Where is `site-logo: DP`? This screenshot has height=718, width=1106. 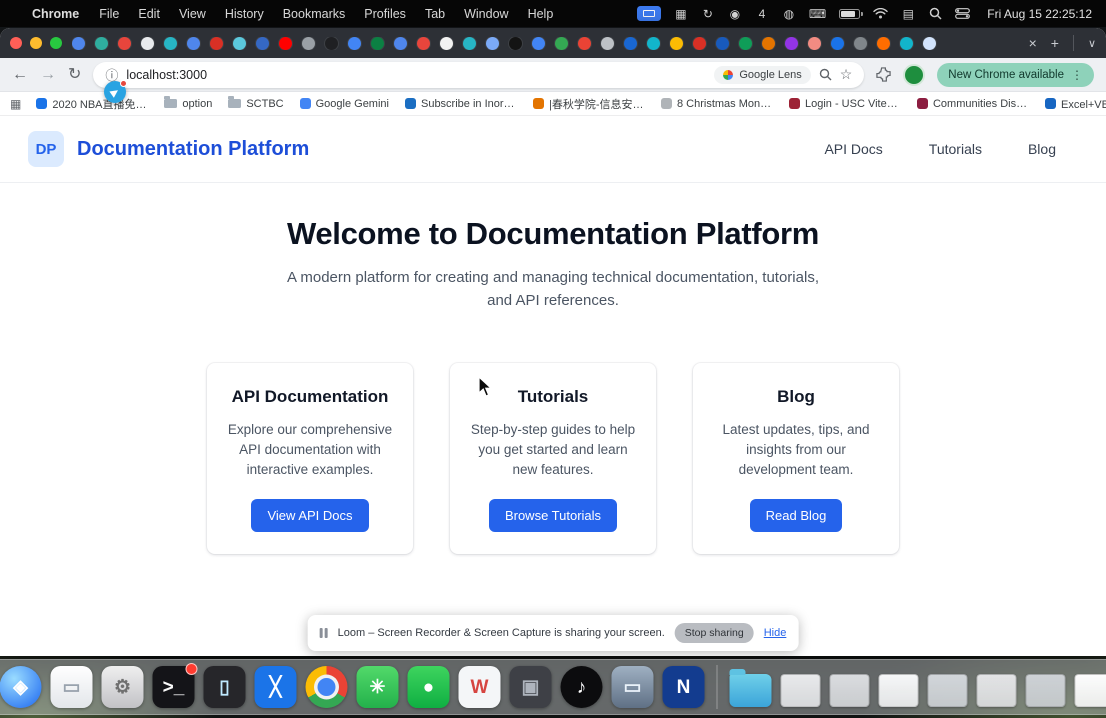 site-logo: DP is located at coordinates (46, 149).